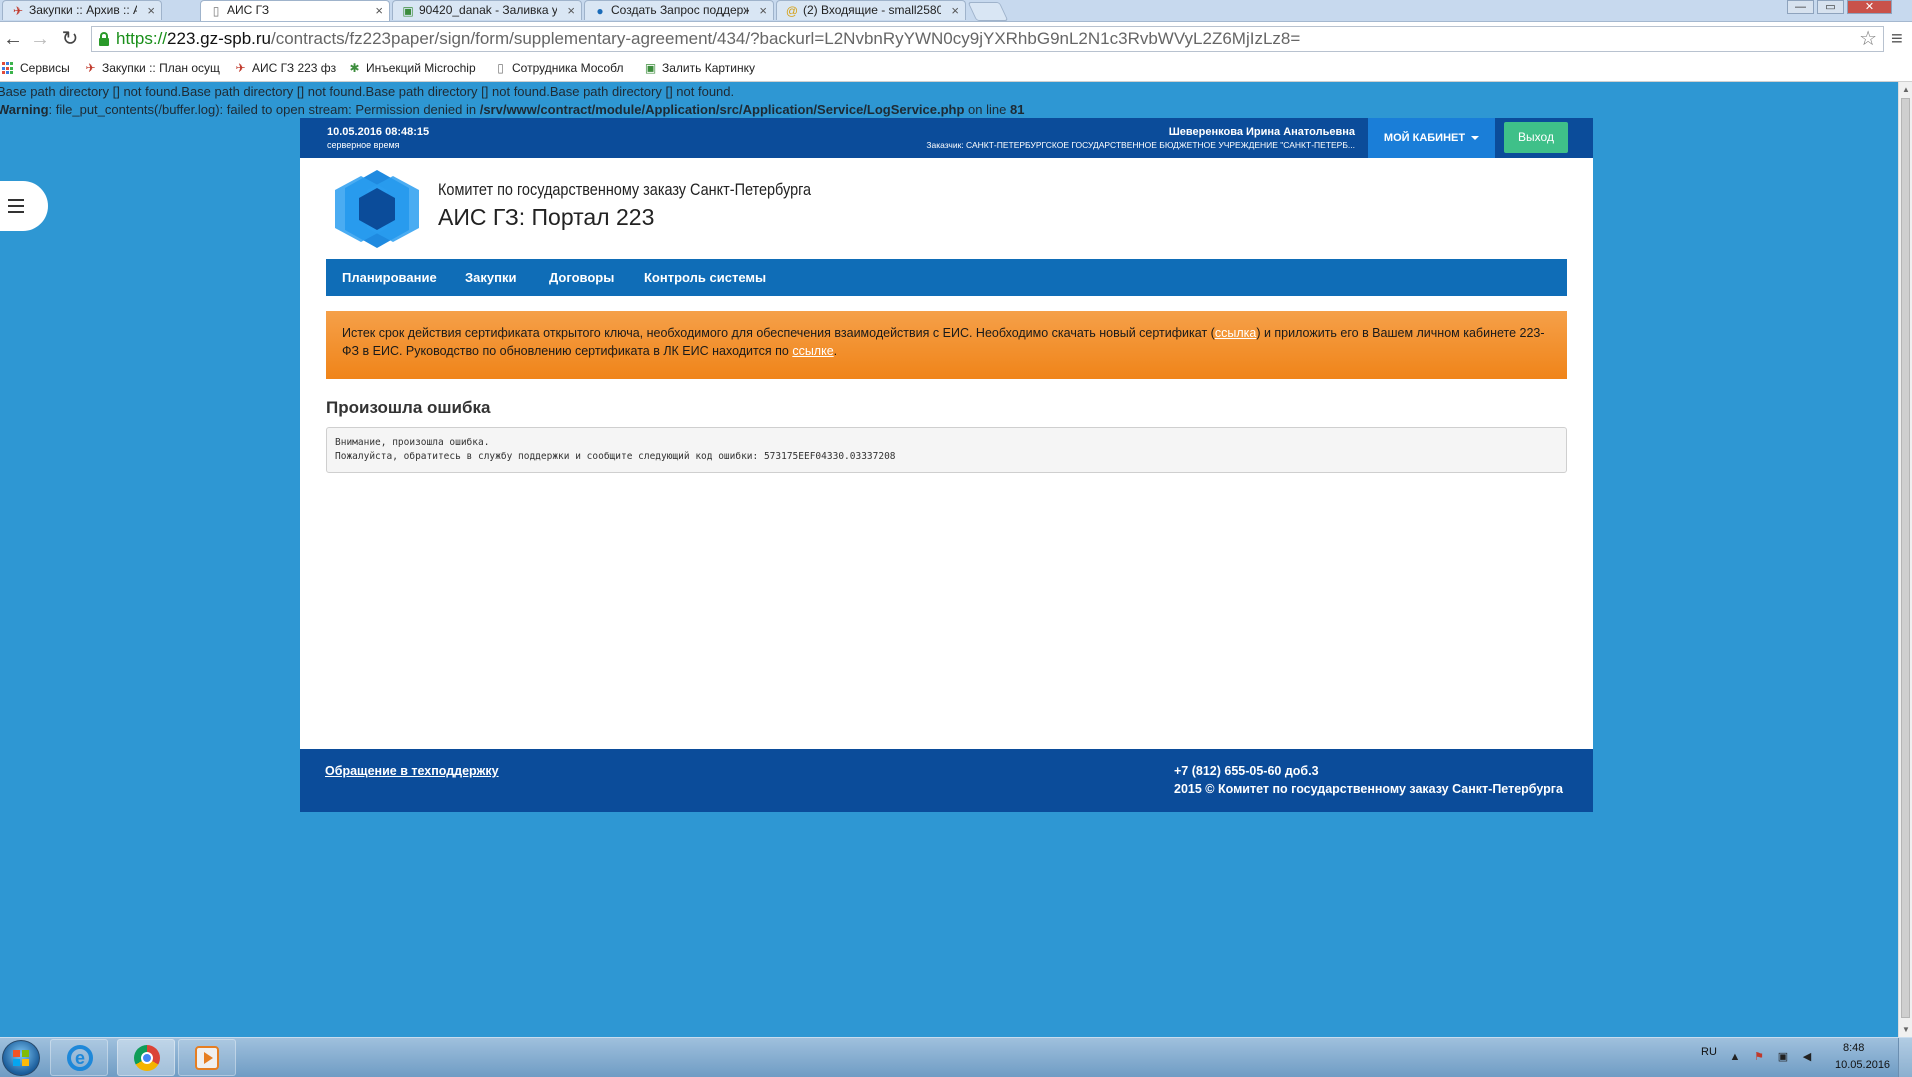 Image resolution: width=1912 pixels, height=1077 pixels. What do you see at coordinates (378, 132) in the screenshot?
I see `server-time: 10.05.2016 08:48:15` at bounding box center [378, 132].